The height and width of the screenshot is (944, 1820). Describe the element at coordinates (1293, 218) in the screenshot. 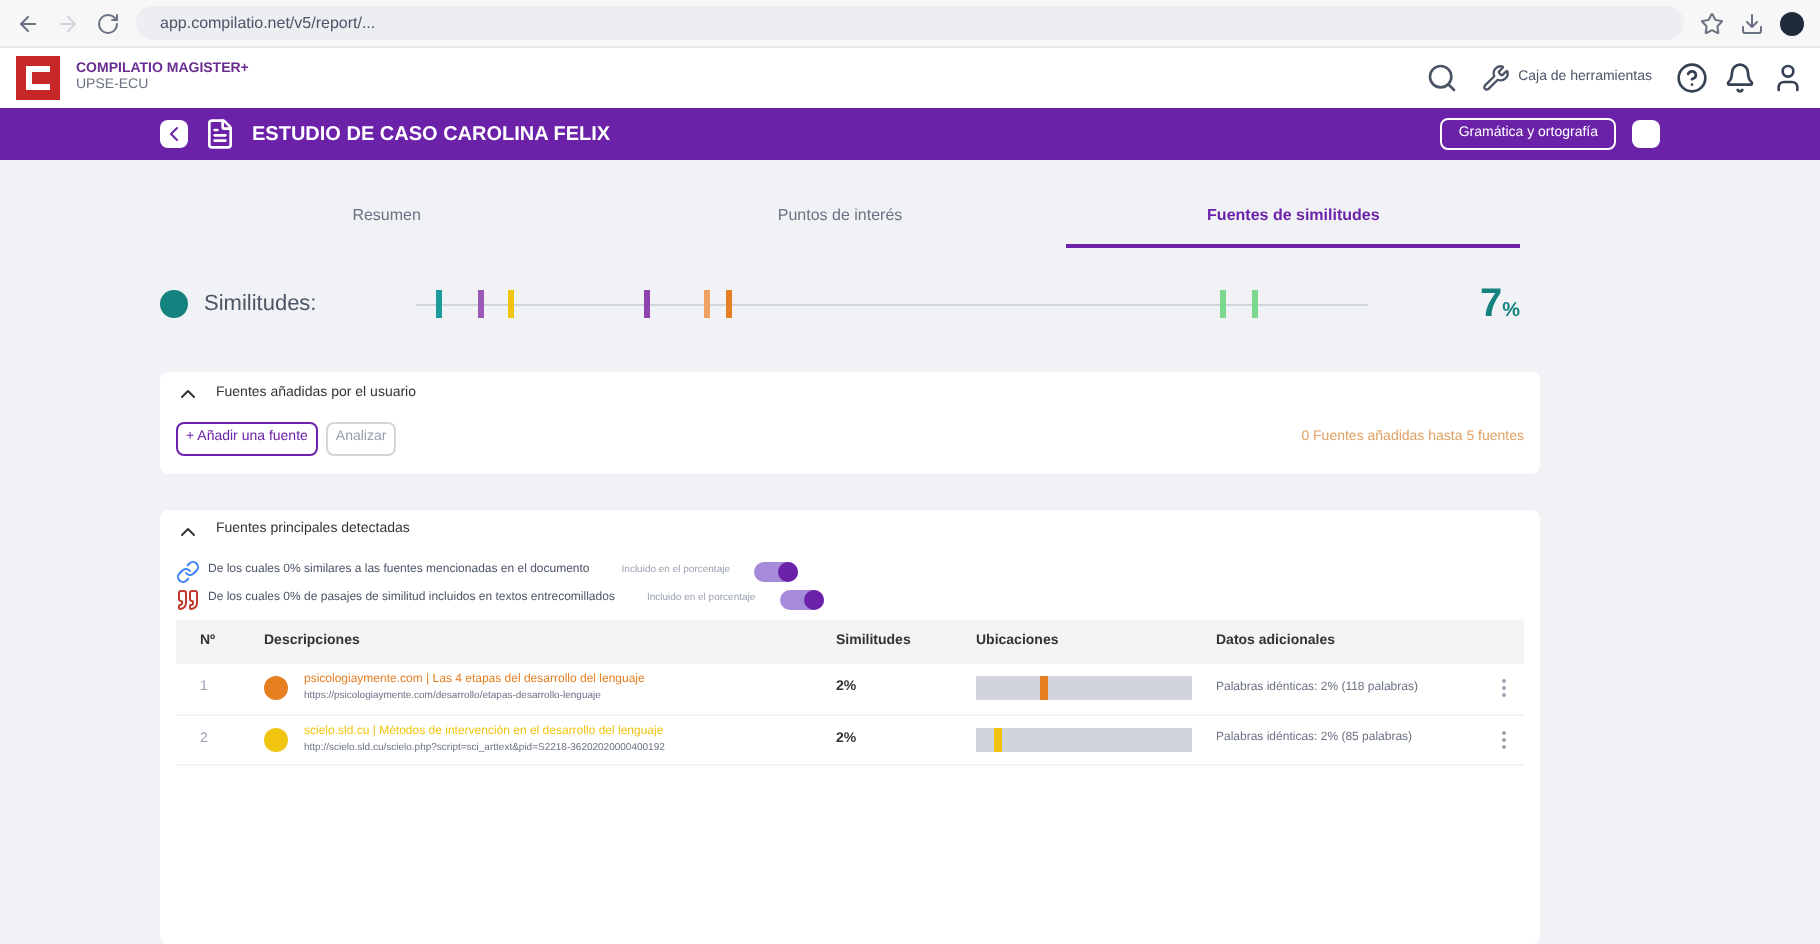

I see `tab: Fuentes de similitudes` at that location.